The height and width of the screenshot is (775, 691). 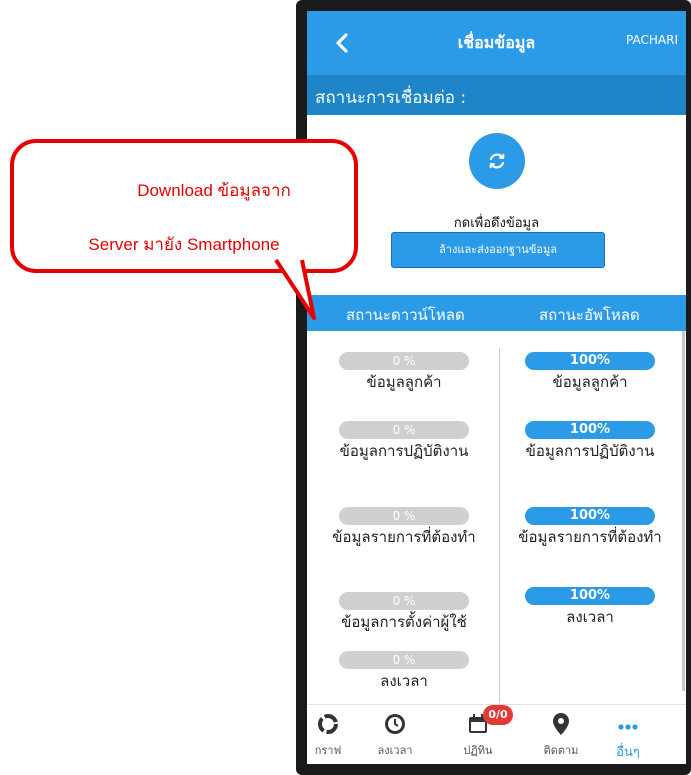 I want to click on download-item-label: ข้อมูลการปฏิบัติงาน, so click(x=404, y=451).